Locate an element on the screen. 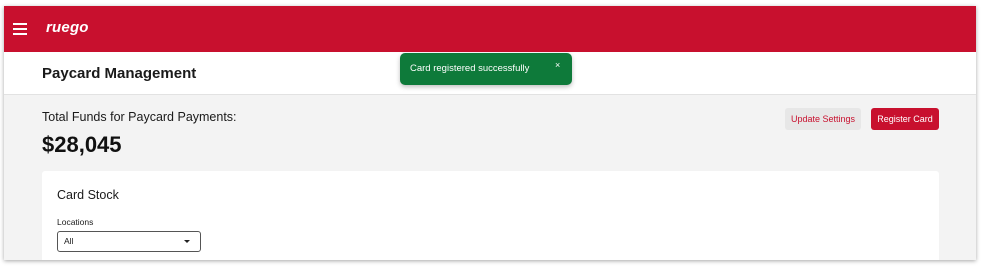  total-funds-value: $28,045 is located at coordinates (82, 144).